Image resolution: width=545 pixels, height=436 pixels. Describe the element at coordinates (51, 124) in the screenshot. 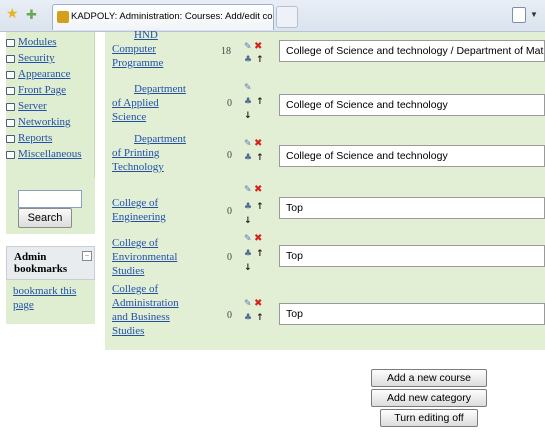

I see `sidebar-item-networking: Networking` at that location.